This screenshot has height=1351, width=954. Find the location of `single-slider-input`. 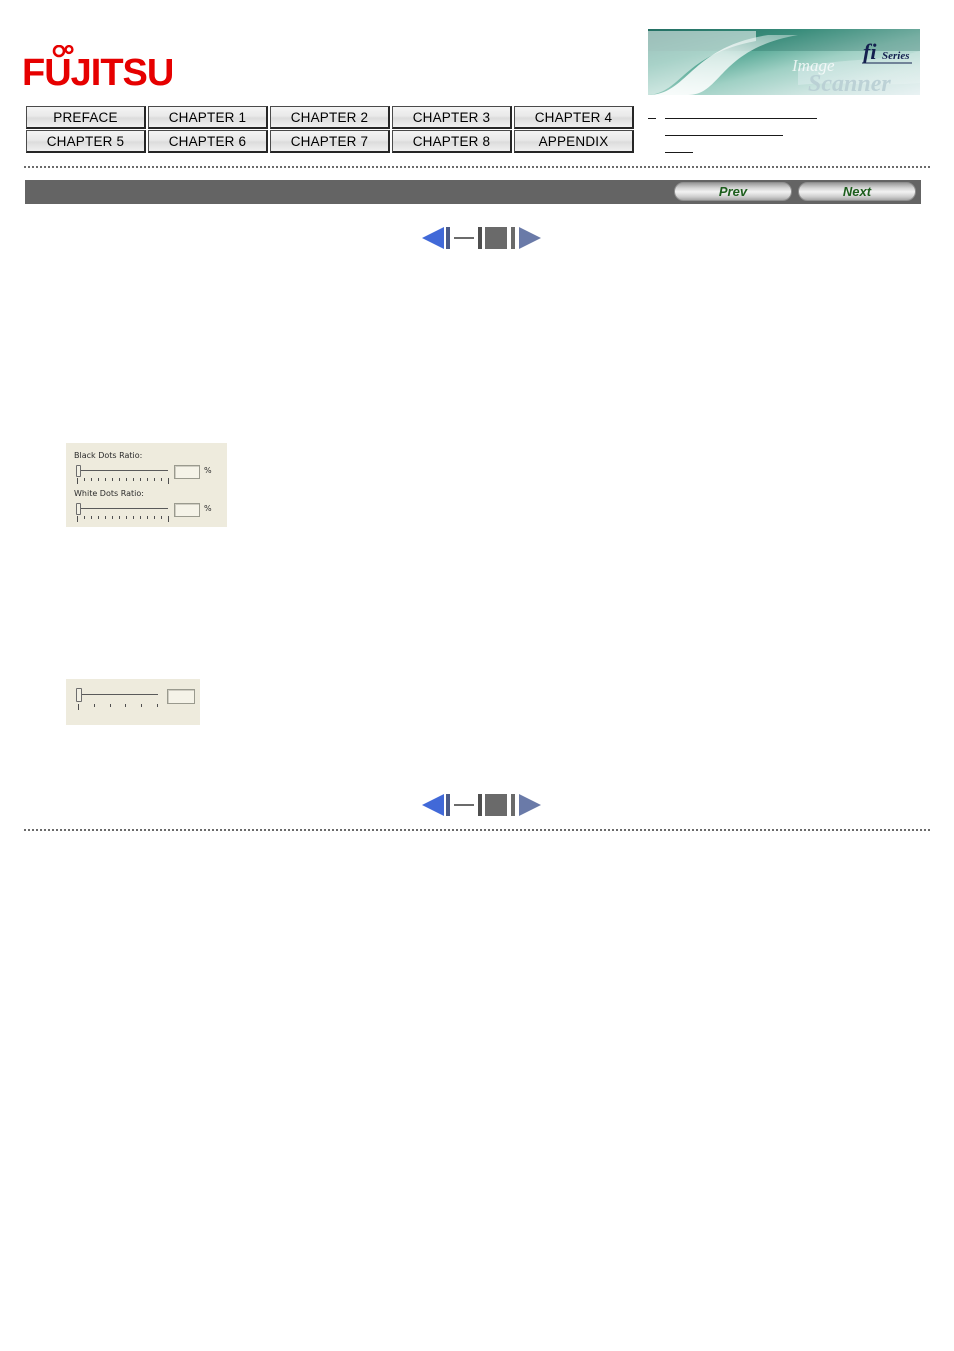

single-slider-input is located at coordinates (181, 696).